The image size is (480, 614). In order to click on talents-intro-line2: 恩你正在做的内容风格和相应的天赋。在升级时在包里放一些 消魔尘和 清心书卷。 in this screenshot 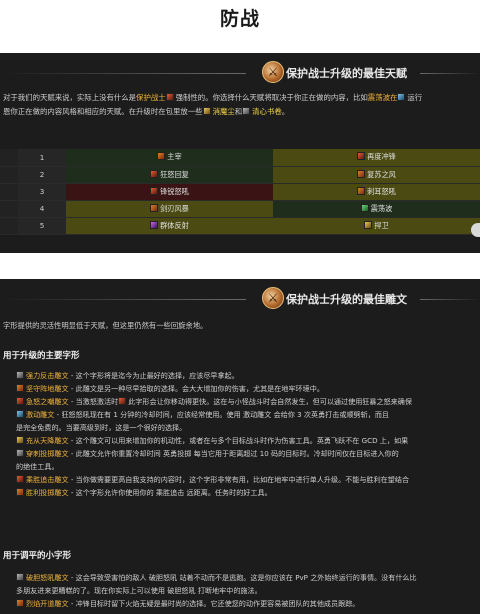, I will do `click(241, 111)`.